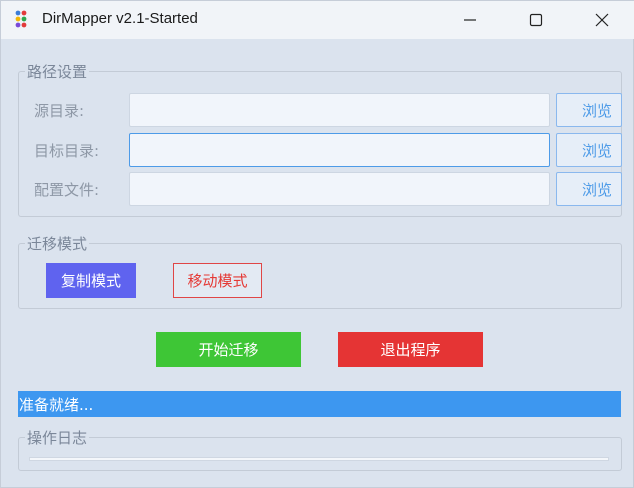  What do you see at coordinates (319, 459) in the screenshot?
I see `operation-log-textarea` at bounding box center [319, 459].